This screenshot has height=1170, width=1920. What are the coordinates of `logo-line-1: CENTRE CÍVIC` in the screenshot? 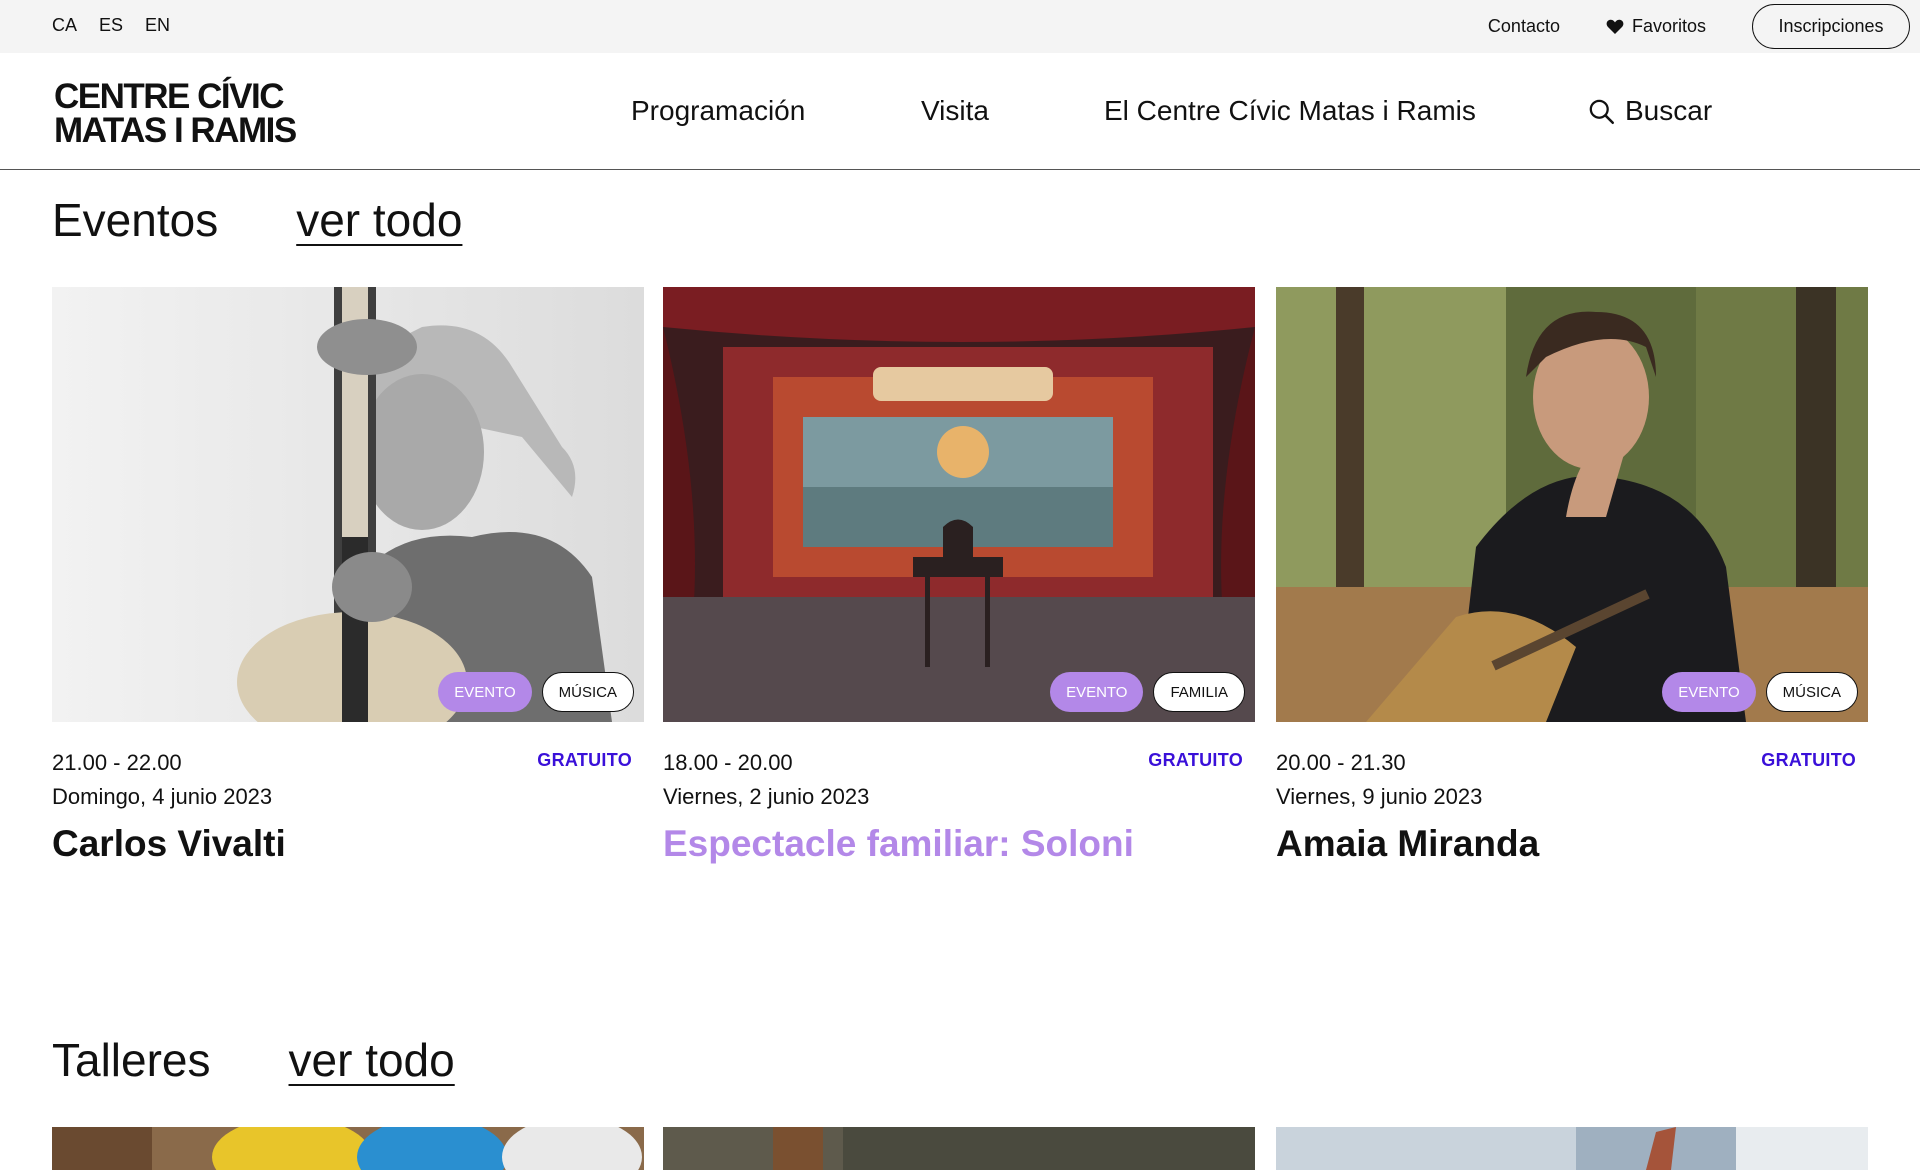 It's located at (169, 96).